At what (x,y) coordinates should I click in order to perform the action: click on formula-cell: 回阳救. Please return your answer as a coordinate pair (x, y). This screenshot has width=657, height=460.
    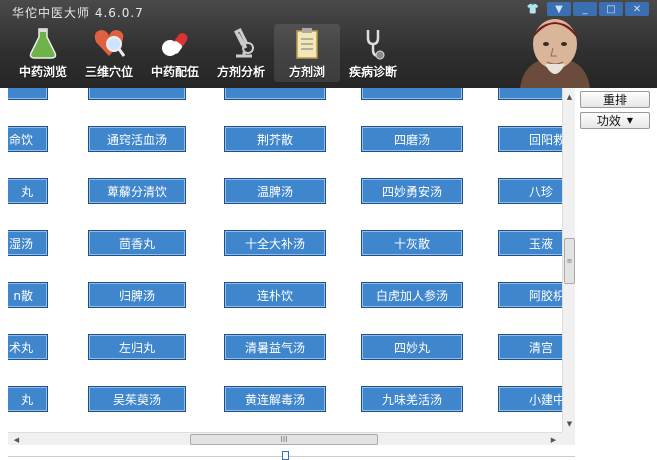
    Looking at the image, I should click on (530, 139).